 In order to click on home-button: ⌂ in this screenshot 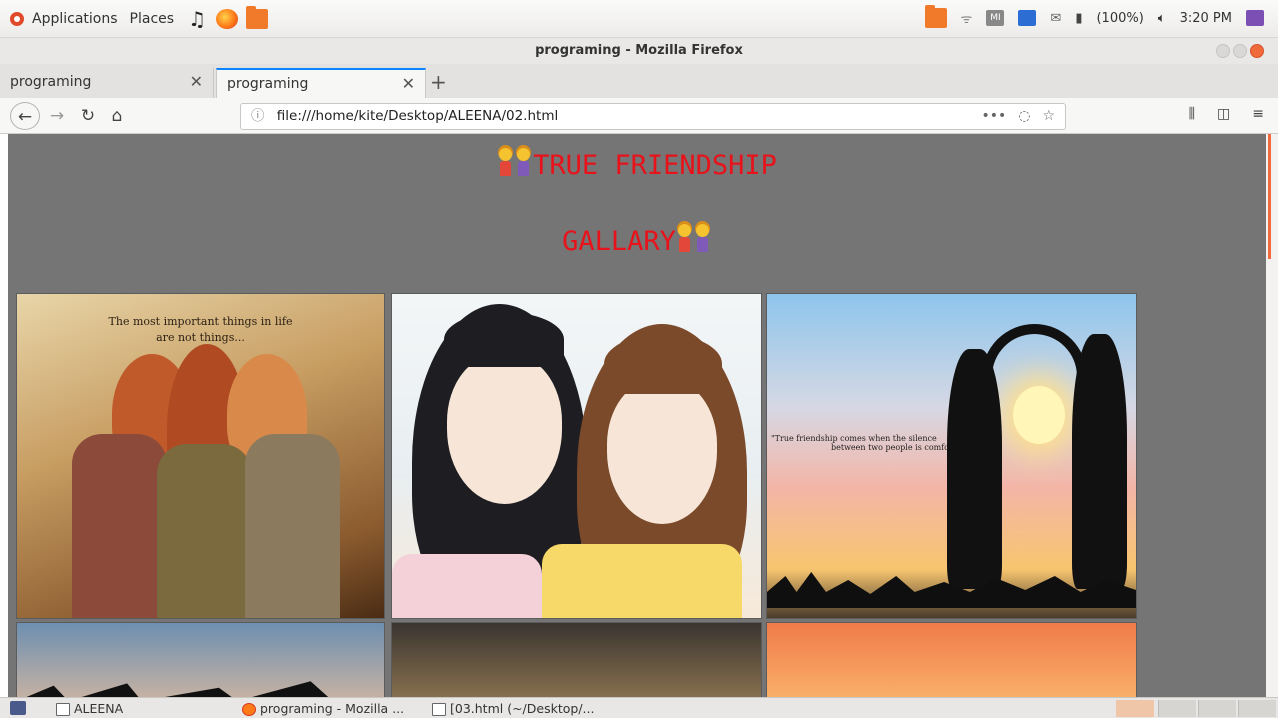, I will do `click(117, 116)`.